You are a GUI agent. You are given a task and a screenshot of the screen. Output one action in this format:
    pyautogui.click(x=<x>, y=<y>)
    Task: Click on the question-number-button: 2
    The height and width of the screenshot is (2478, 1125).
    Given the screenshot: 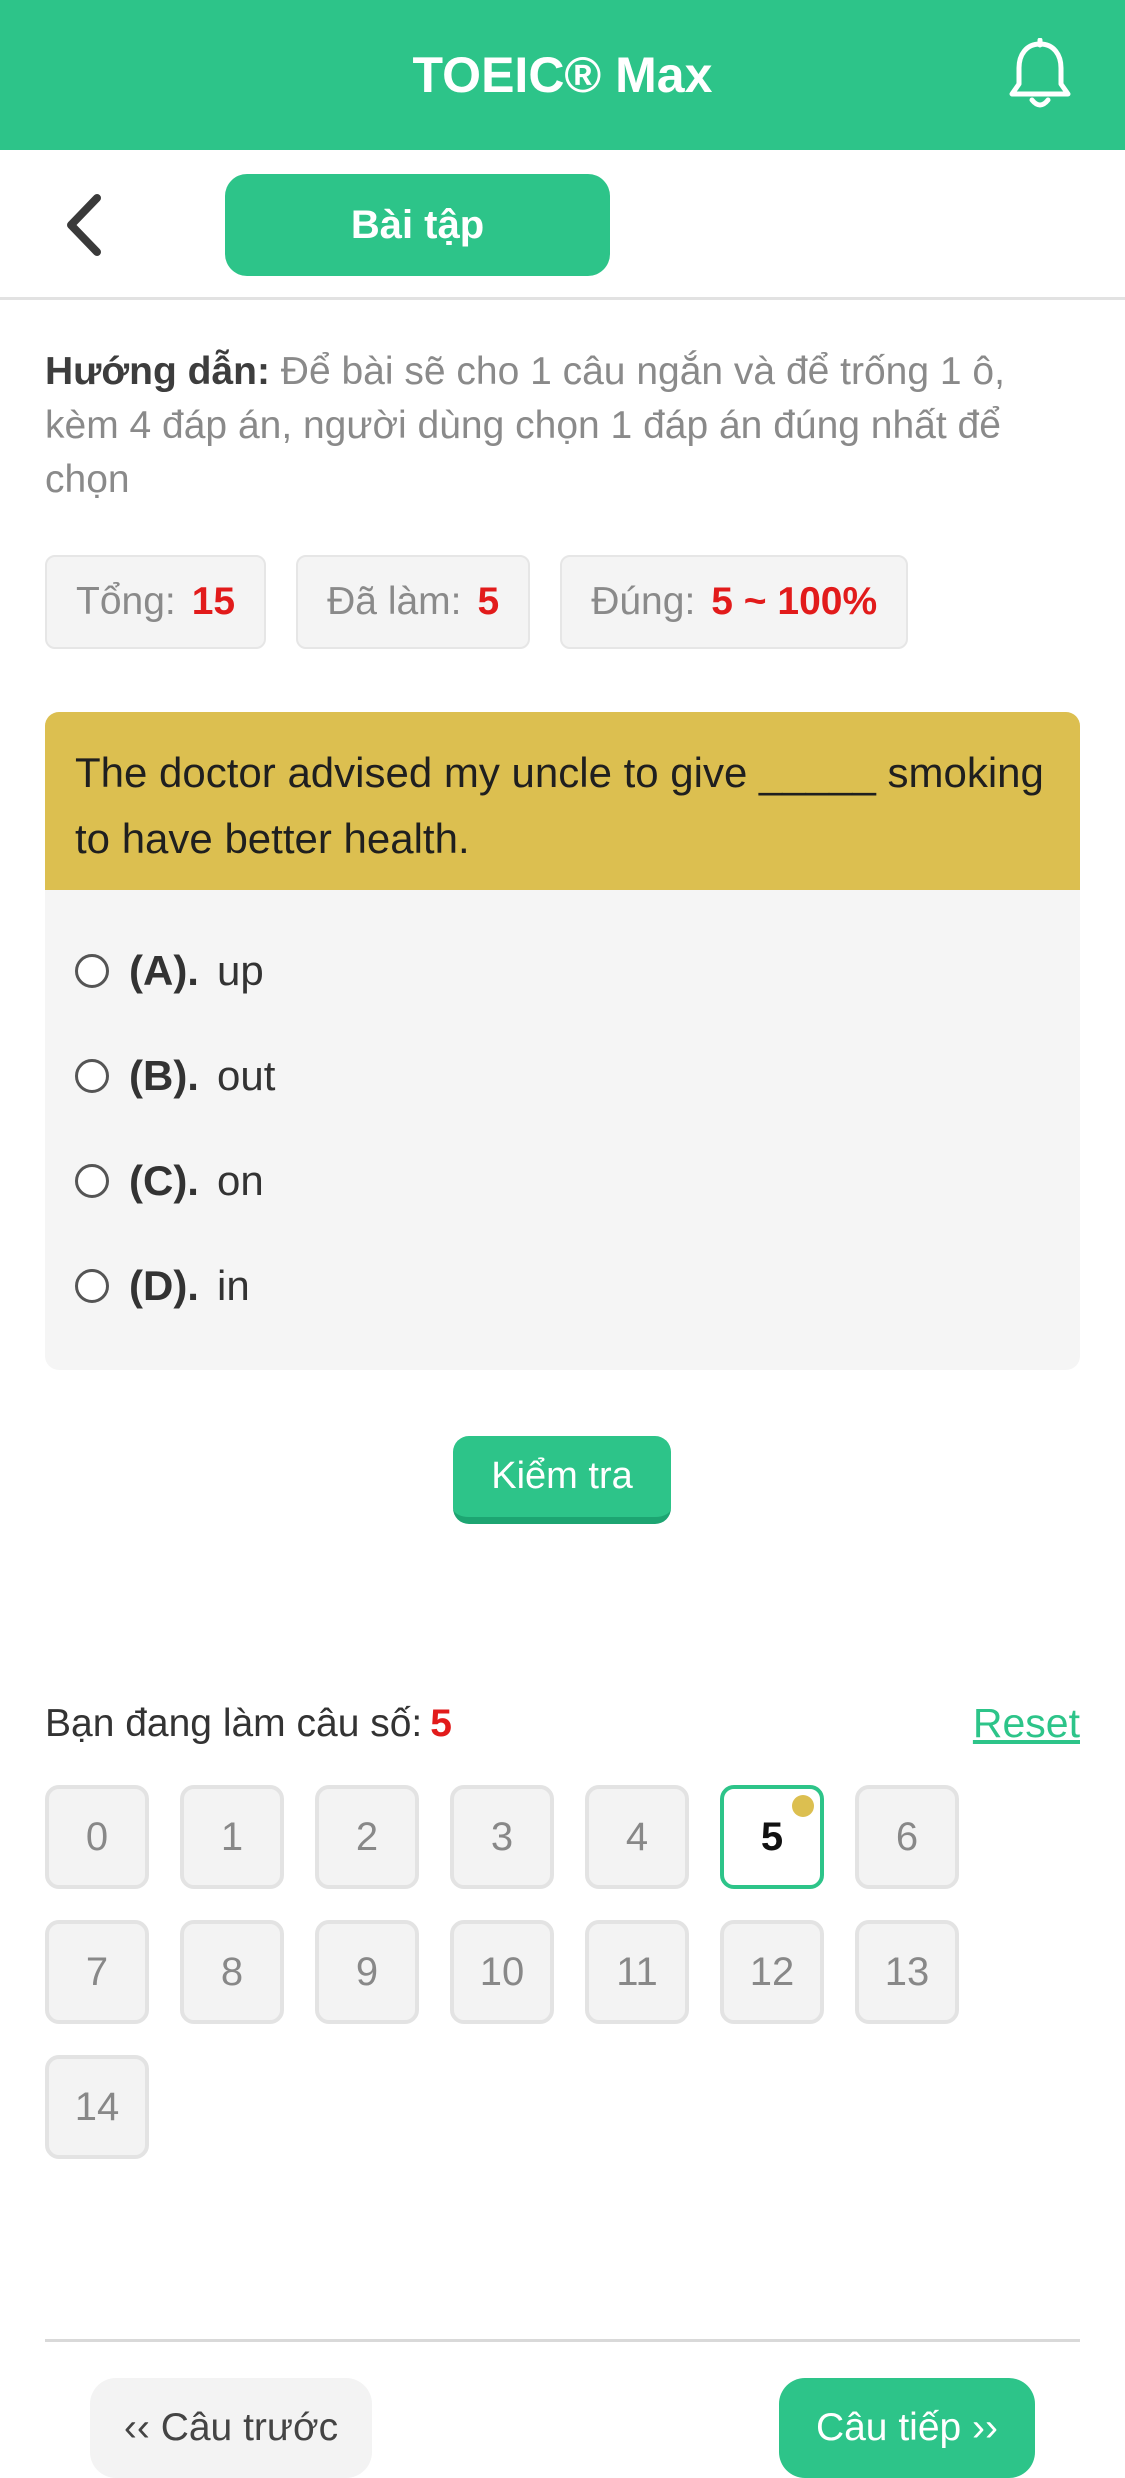 What is the action you would take?
    pyautogui.click(x=367, y=1837)
    